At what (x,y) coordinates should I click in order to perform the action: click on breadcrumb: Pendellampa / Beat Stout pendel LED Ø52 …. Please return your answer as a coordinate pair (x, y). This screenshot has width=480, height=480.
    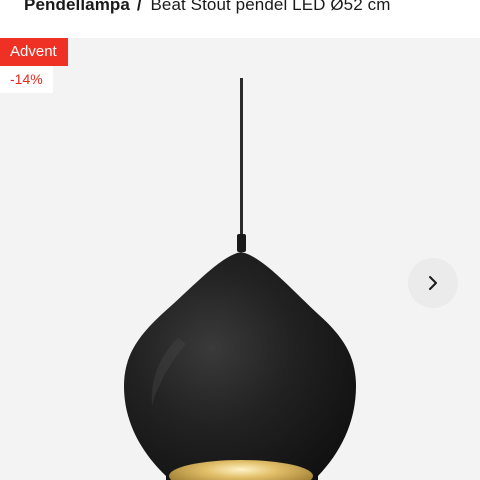
    Looking at the image, I should click on (207, 8).